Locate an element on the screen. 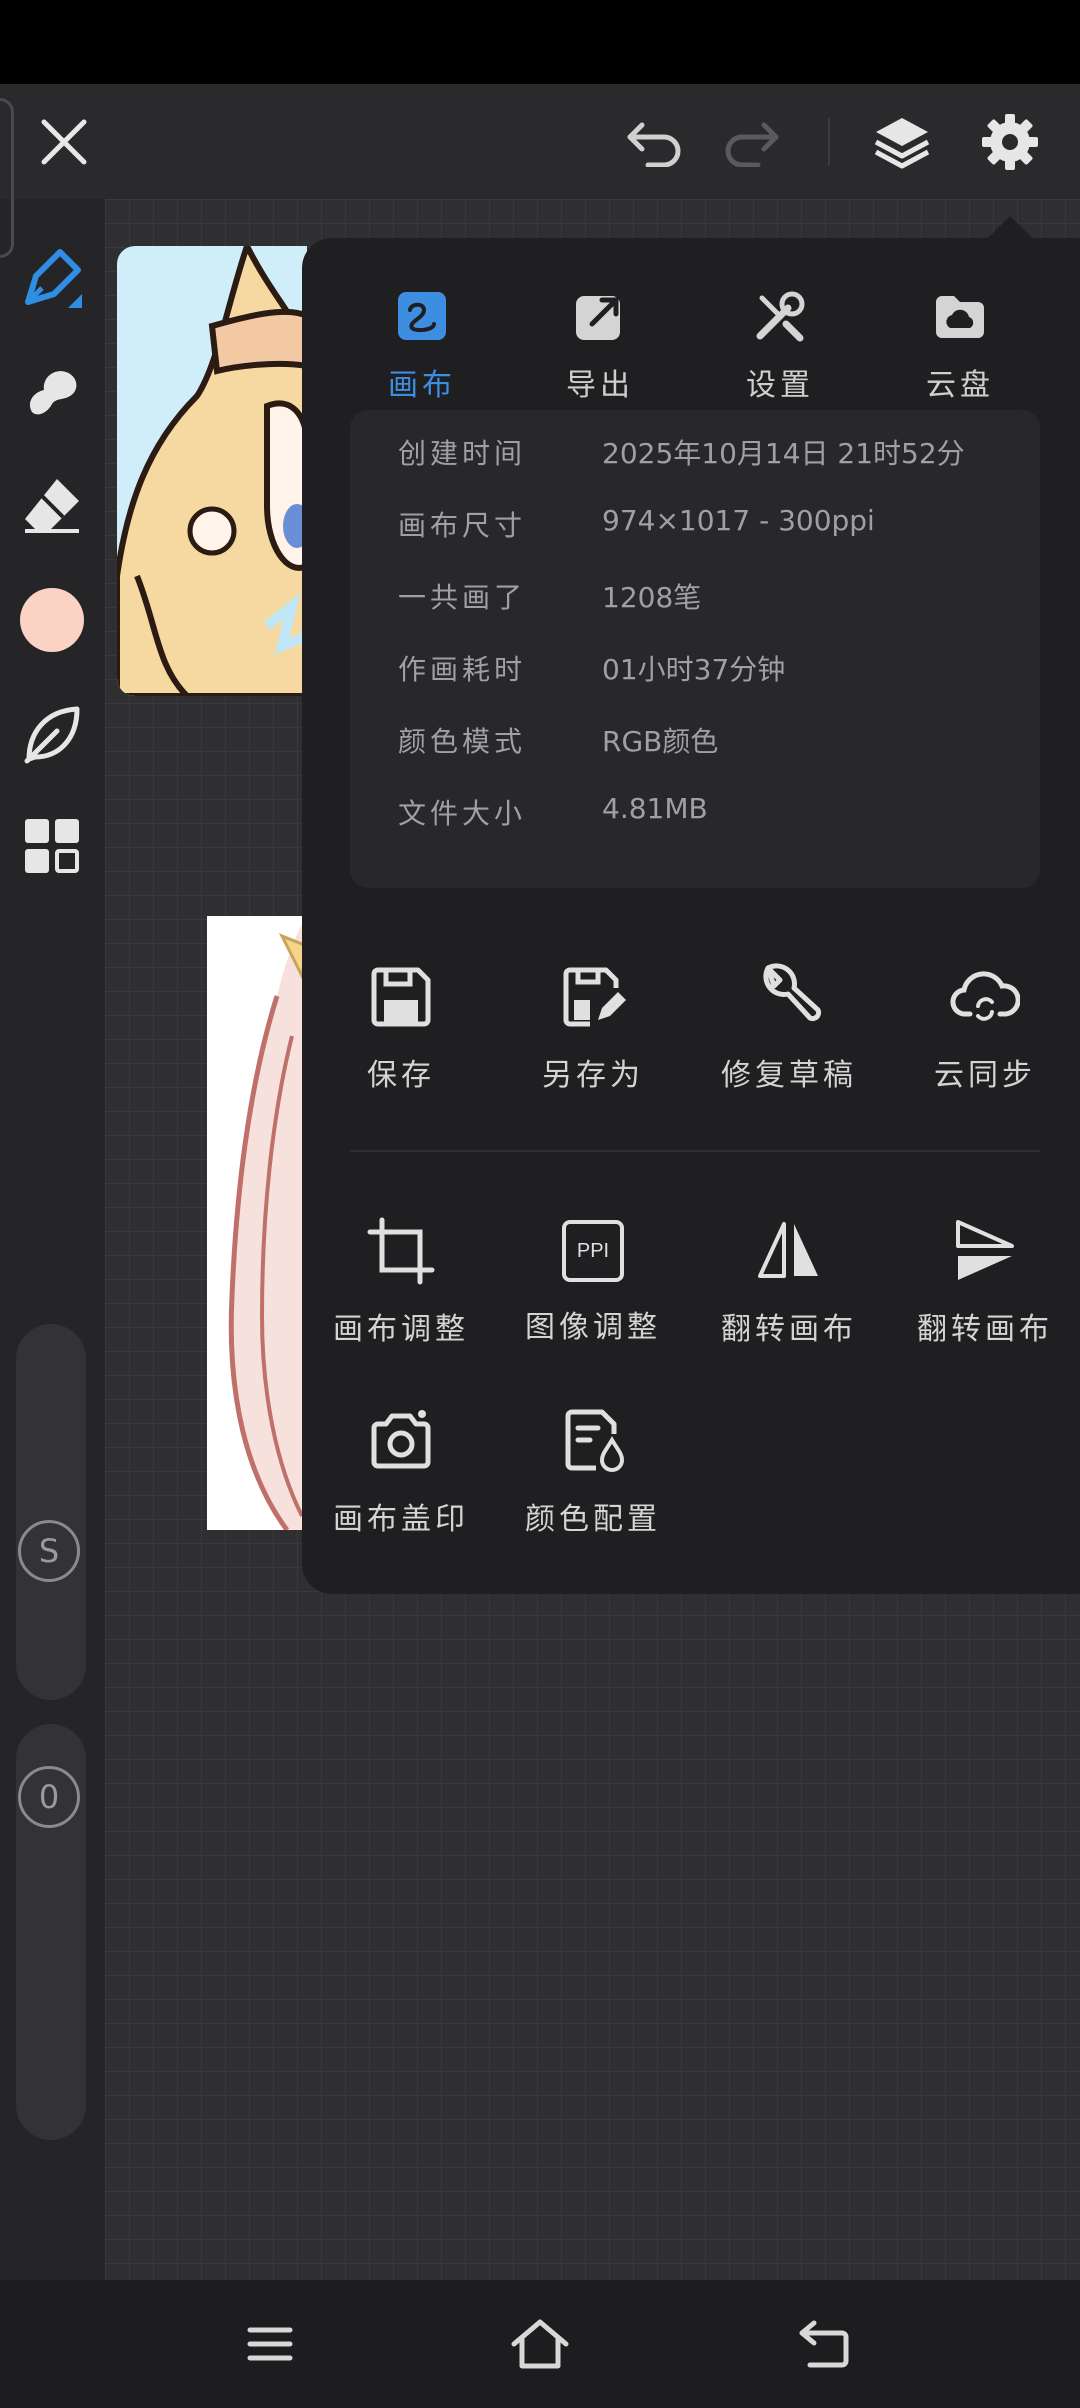 Image resolution: width=1080 pixels, height=2408 pixels. layers-icon is located at coordinates (902, 143).